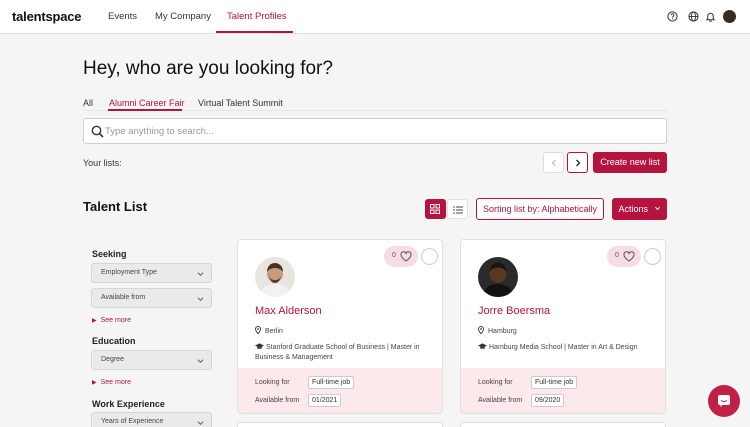 Image resolution: width=750 pixels, height=427 pixels. Describe the element at coordinates (672, 16) in the screenshot. I see `help-icon` at that location.